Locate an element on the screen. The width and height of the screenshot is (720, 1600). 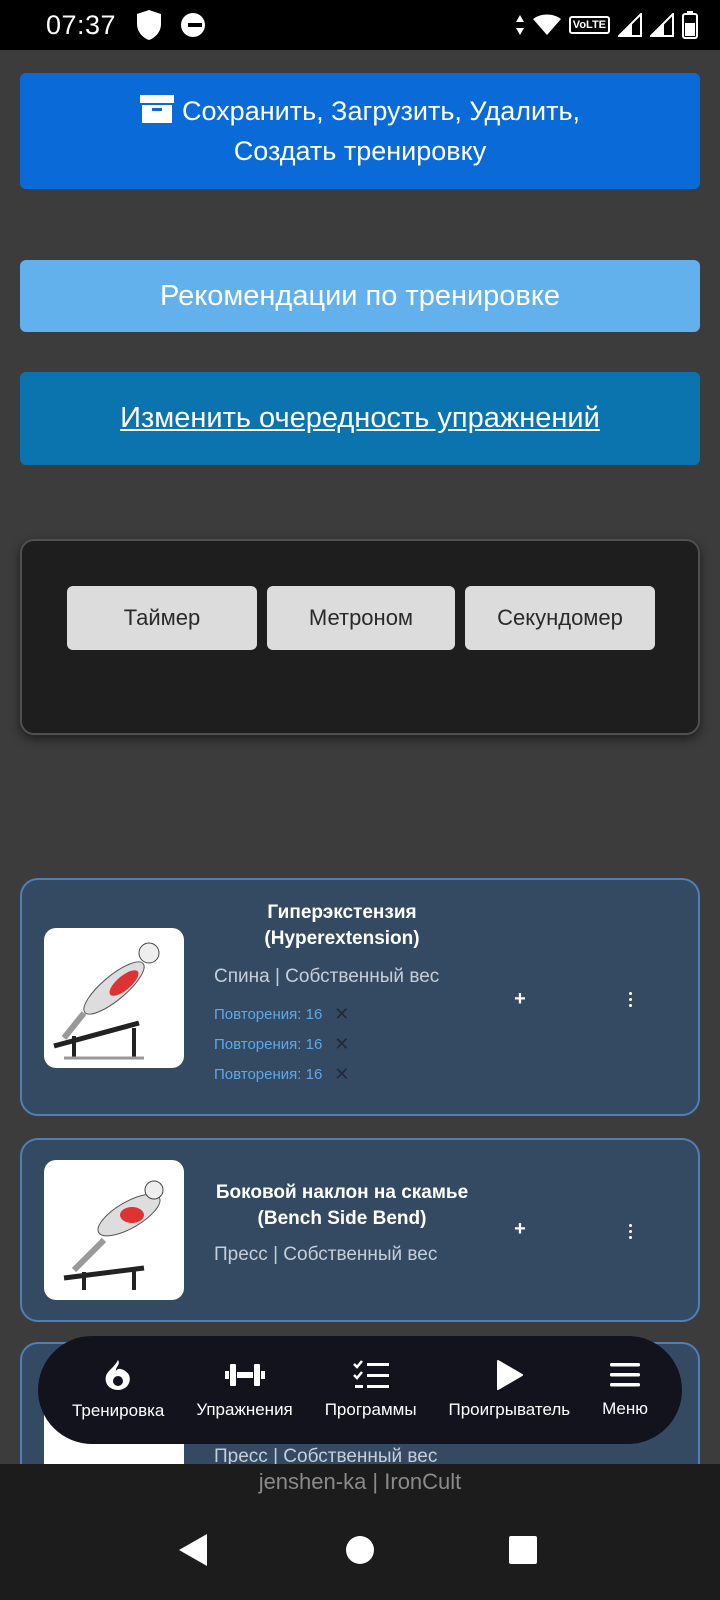
home-icon is located at coordinates (360, 1550).